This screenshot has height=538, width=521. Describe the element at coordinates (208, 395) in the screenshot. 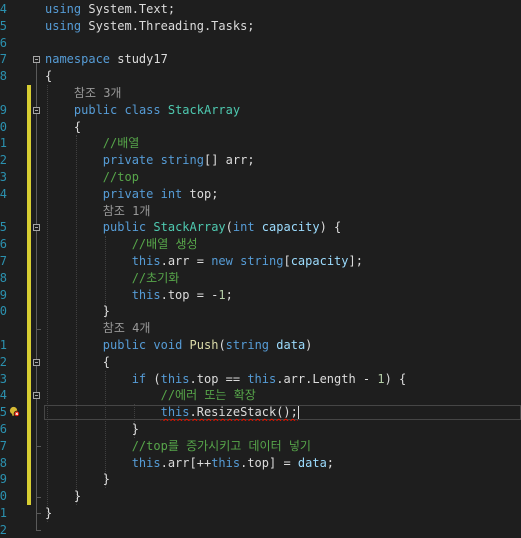

I see `code-token: //에러 또는 확장` at that location.